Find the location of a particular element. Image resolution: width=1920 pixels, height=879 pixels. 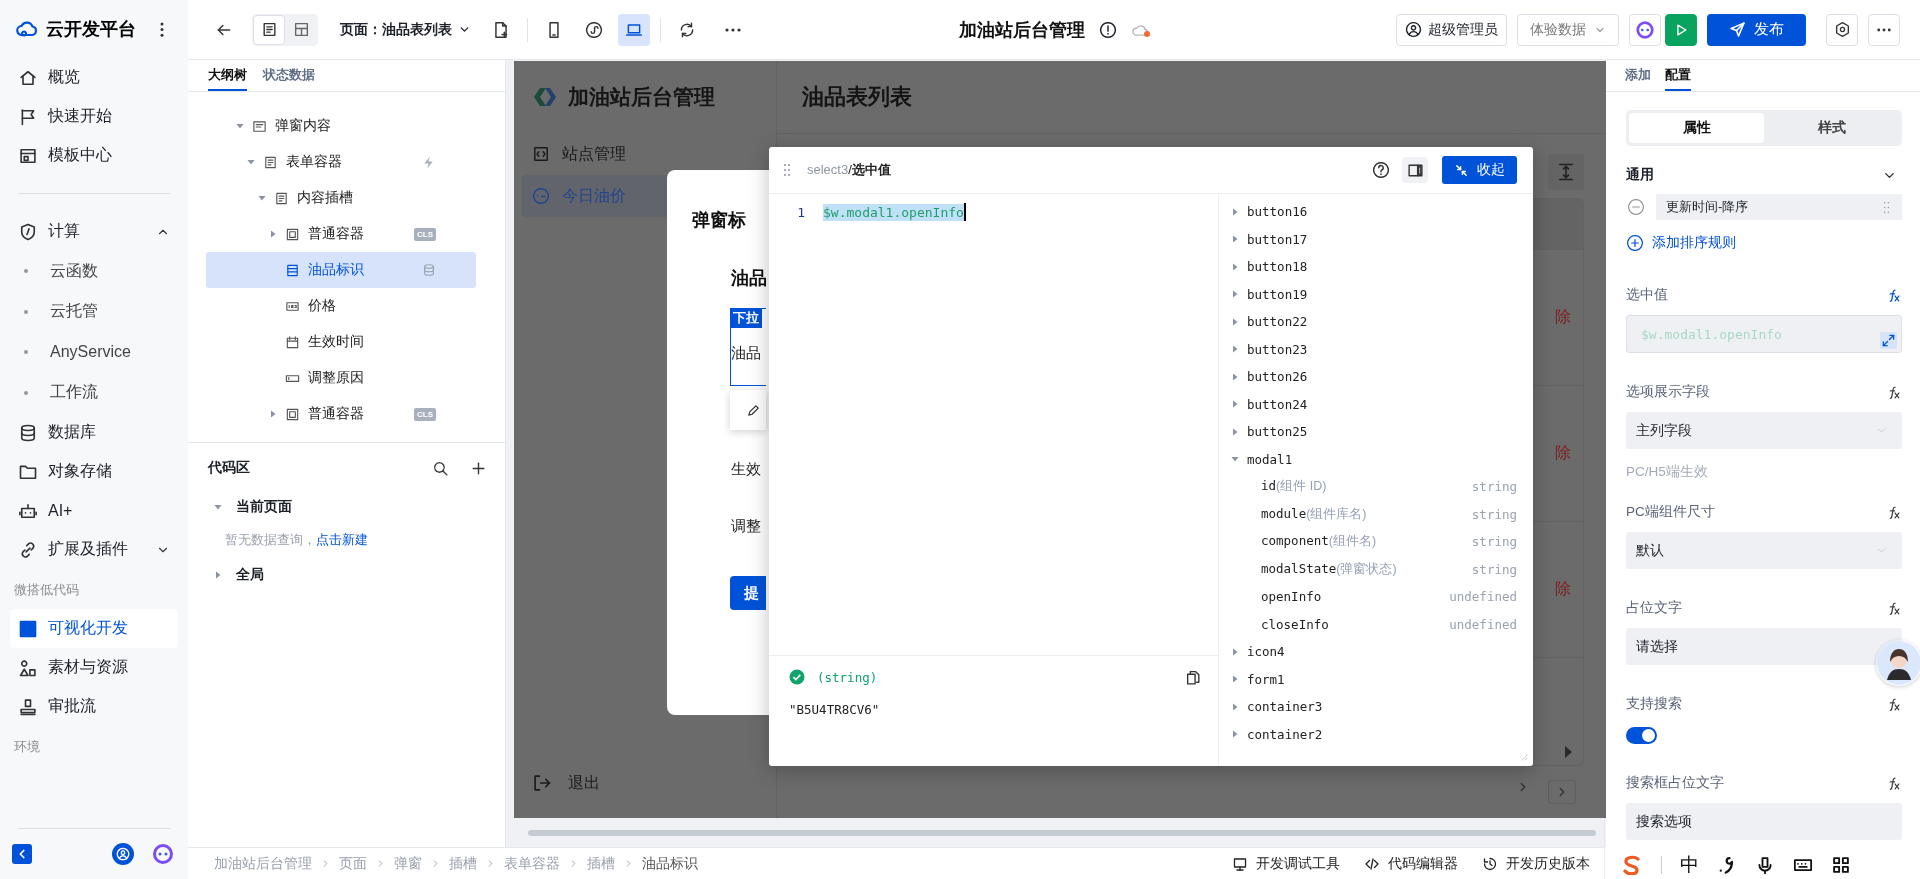

section-label: 环境 is located at coordinates (27, 747).